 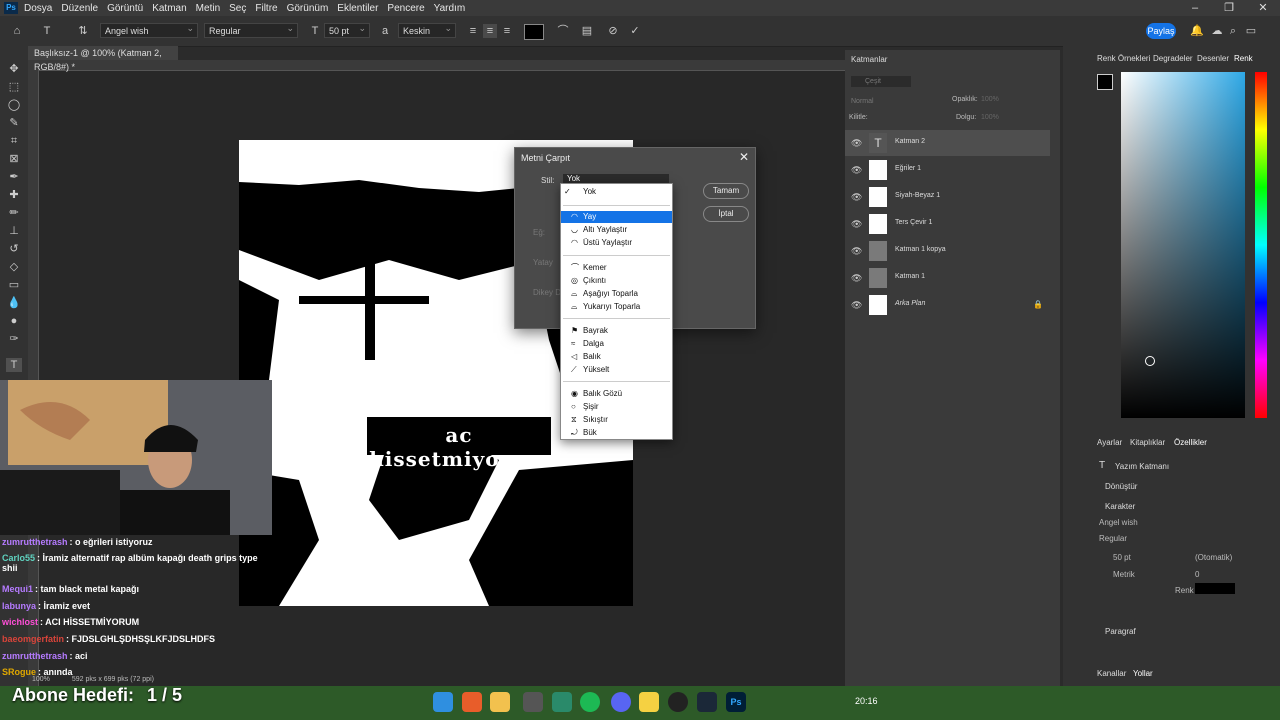 What do you see at coordinates (1213, 58) in the screenshot?
I see `tab-patterns: Desenler` at bounding box center [1213, 58].